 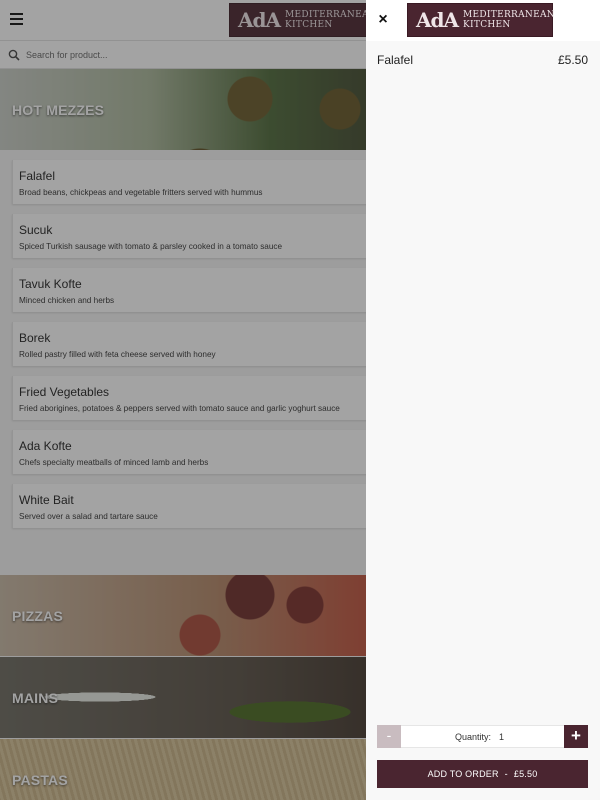 I want to click on add-to-order-price: £5.50, so click(x=525, y=774).